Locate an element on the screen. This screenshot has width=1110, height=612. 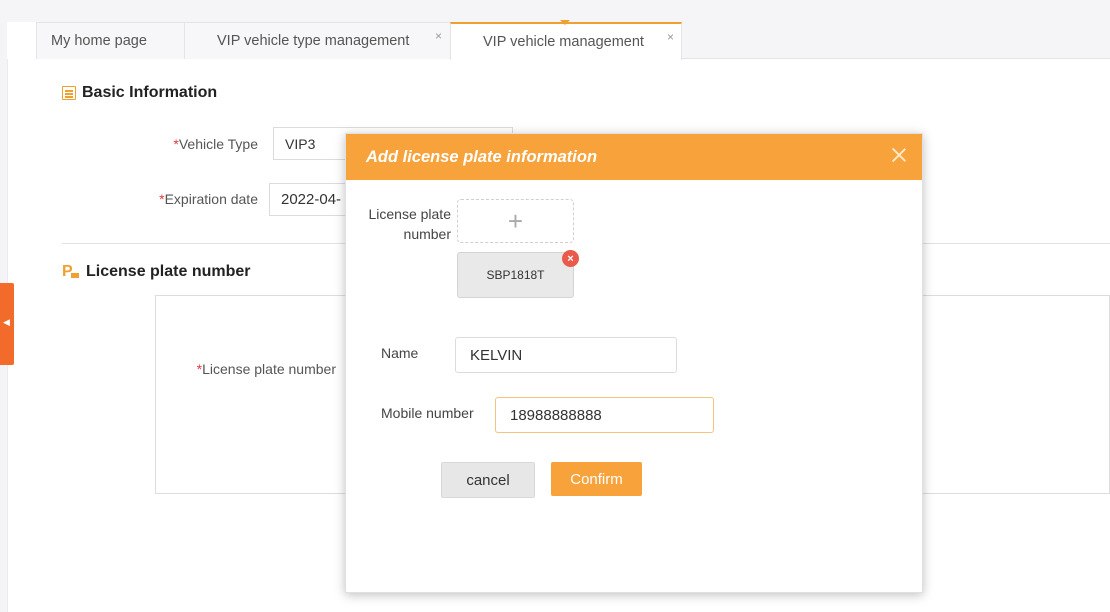
section-title-text: License plate number is located at coordinates (168, 271).